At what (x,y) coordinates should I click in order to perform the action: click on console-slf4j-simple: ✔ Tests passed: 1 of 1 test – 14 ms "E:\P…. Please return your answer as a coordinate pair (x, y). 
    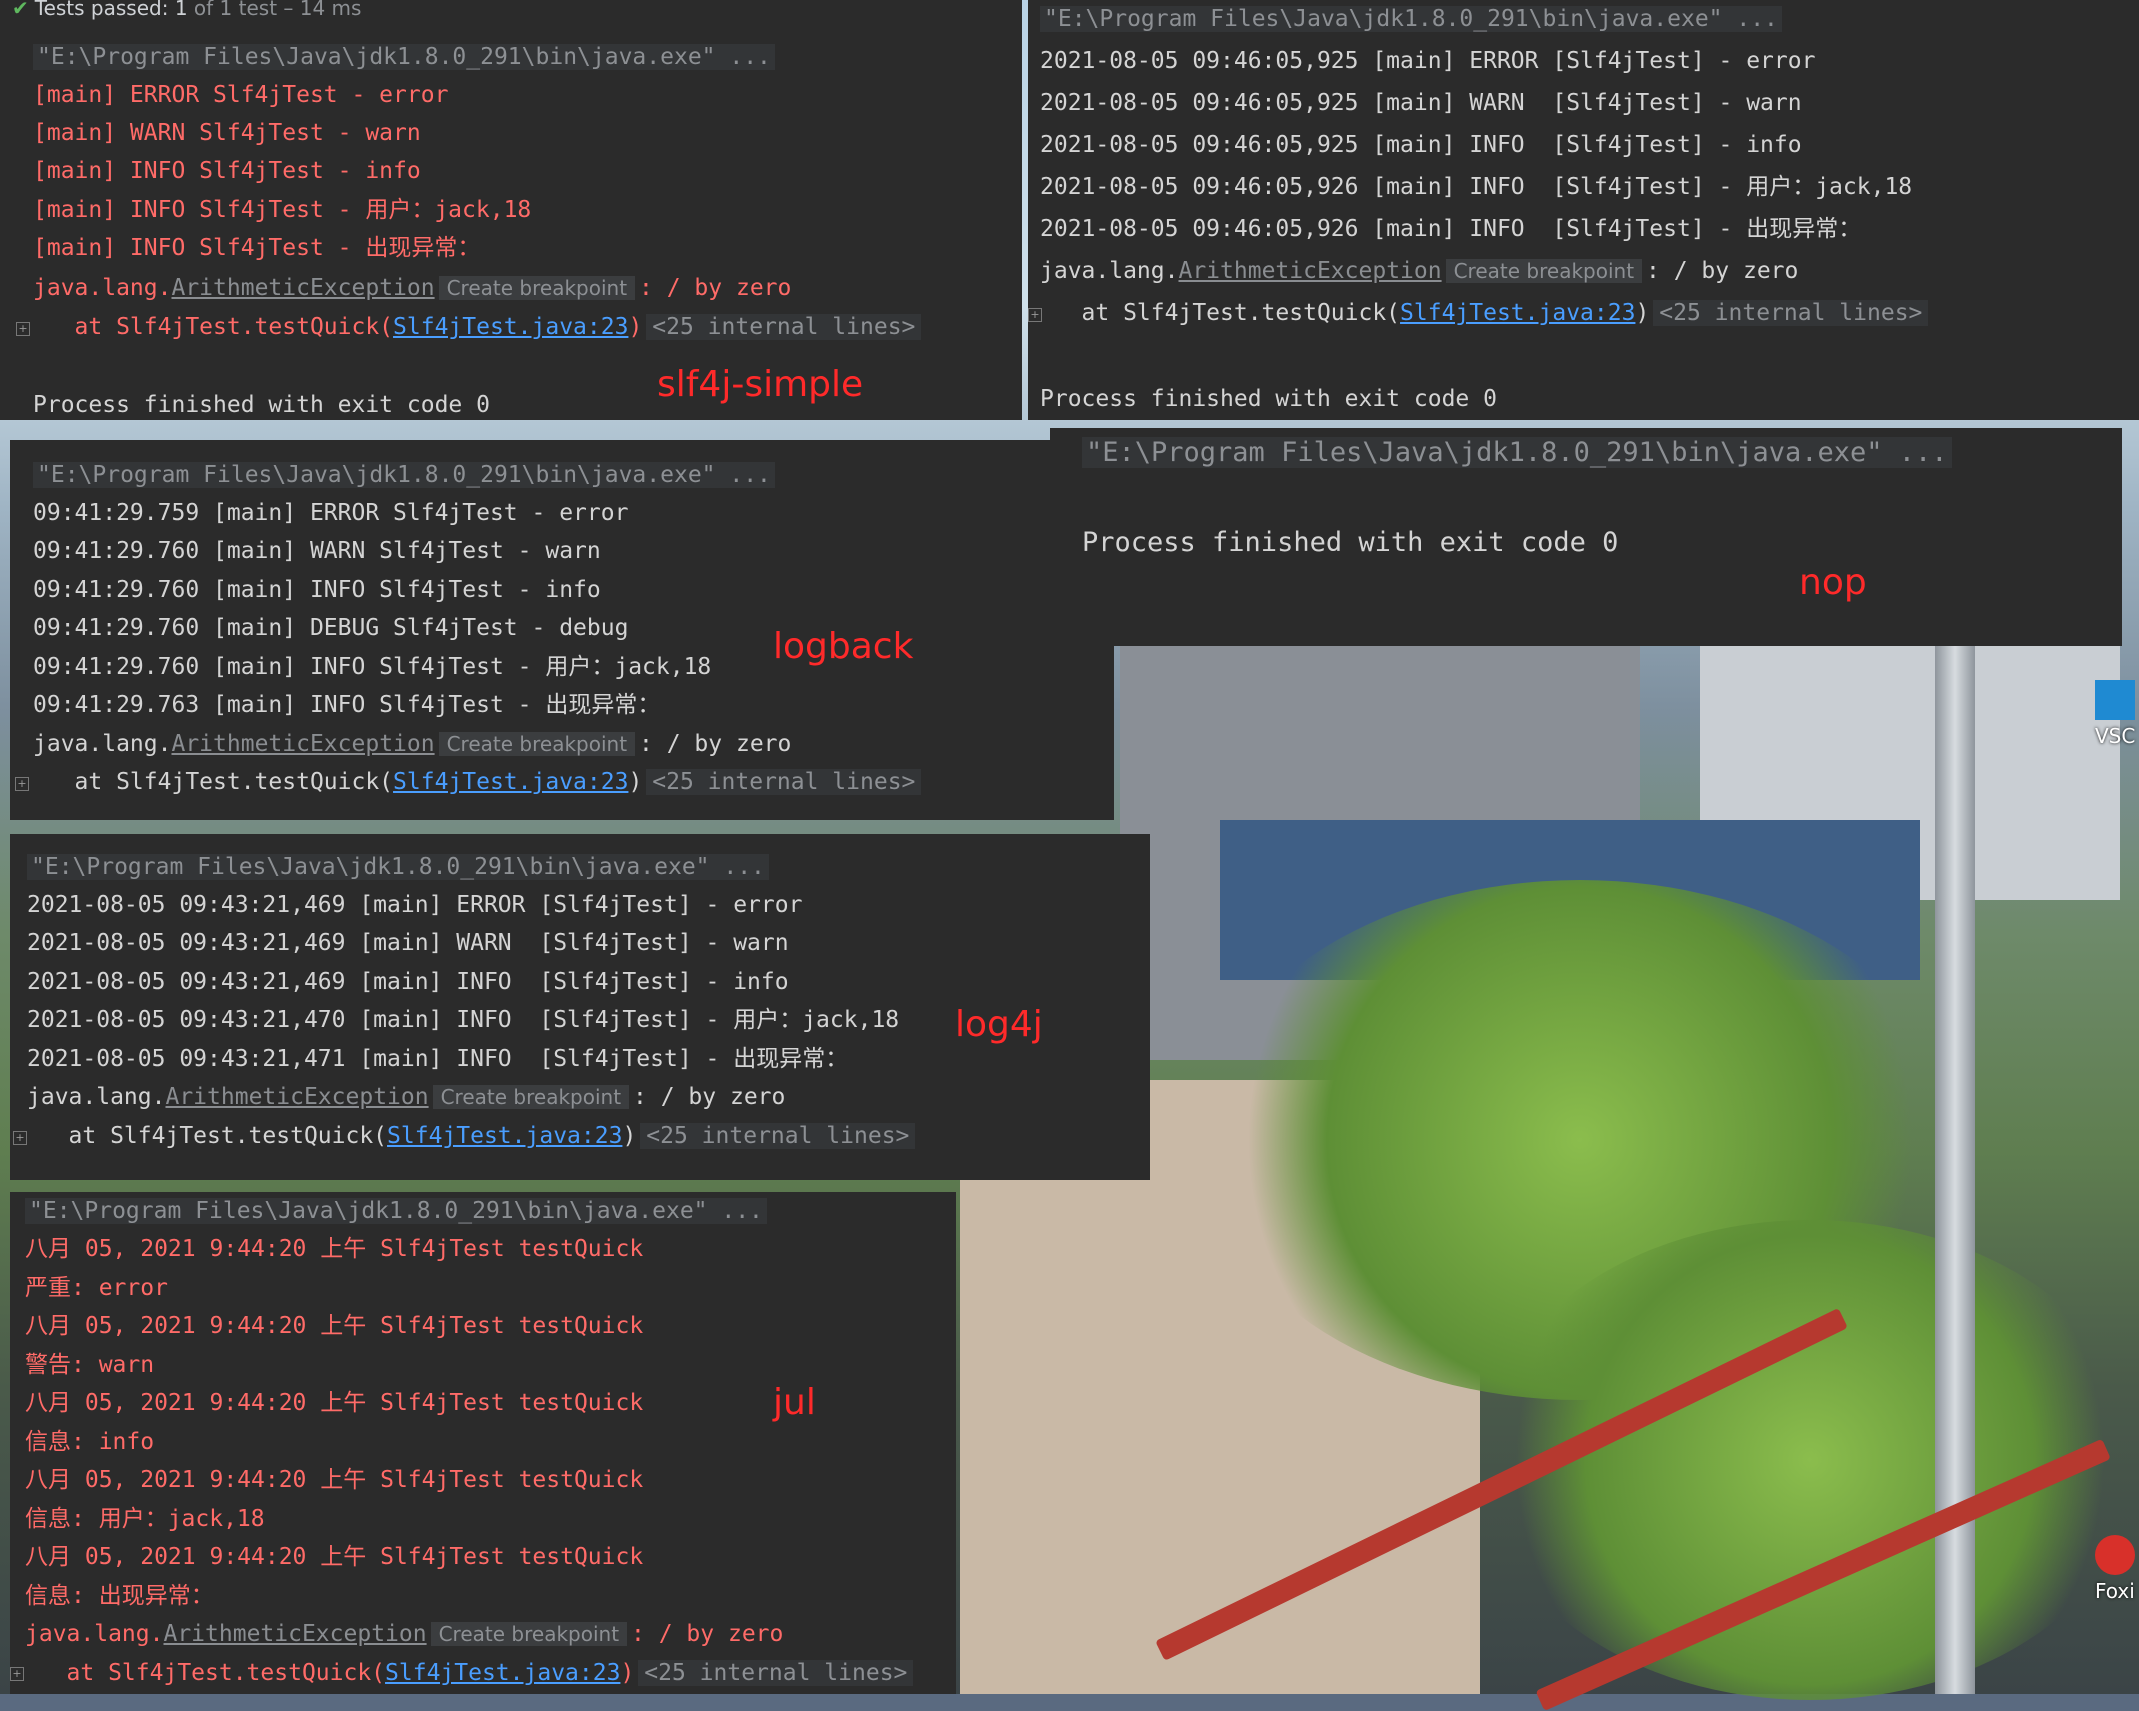
    Looking at the image, I should click on (511, 210).